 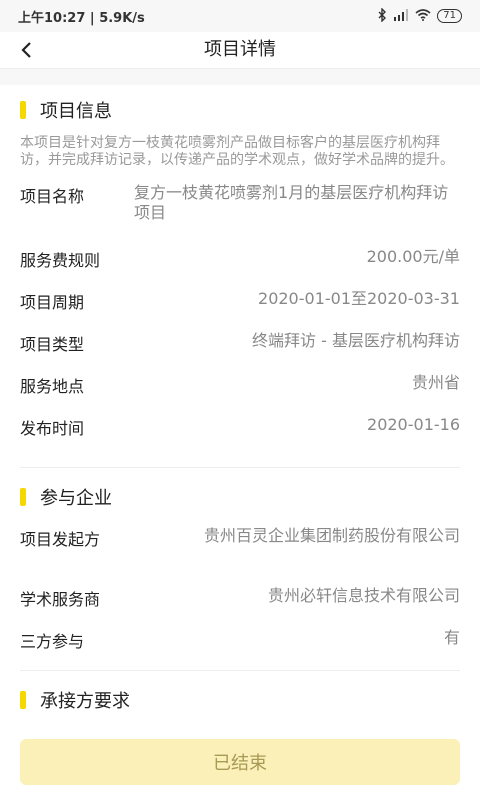 What do you see at coordinates (291, 202) in the screenshot?
I see `info-value: 复方一枝黄花喷雾剂1月的基层医疗机构拜访项目` at bounding box center [291, 202].